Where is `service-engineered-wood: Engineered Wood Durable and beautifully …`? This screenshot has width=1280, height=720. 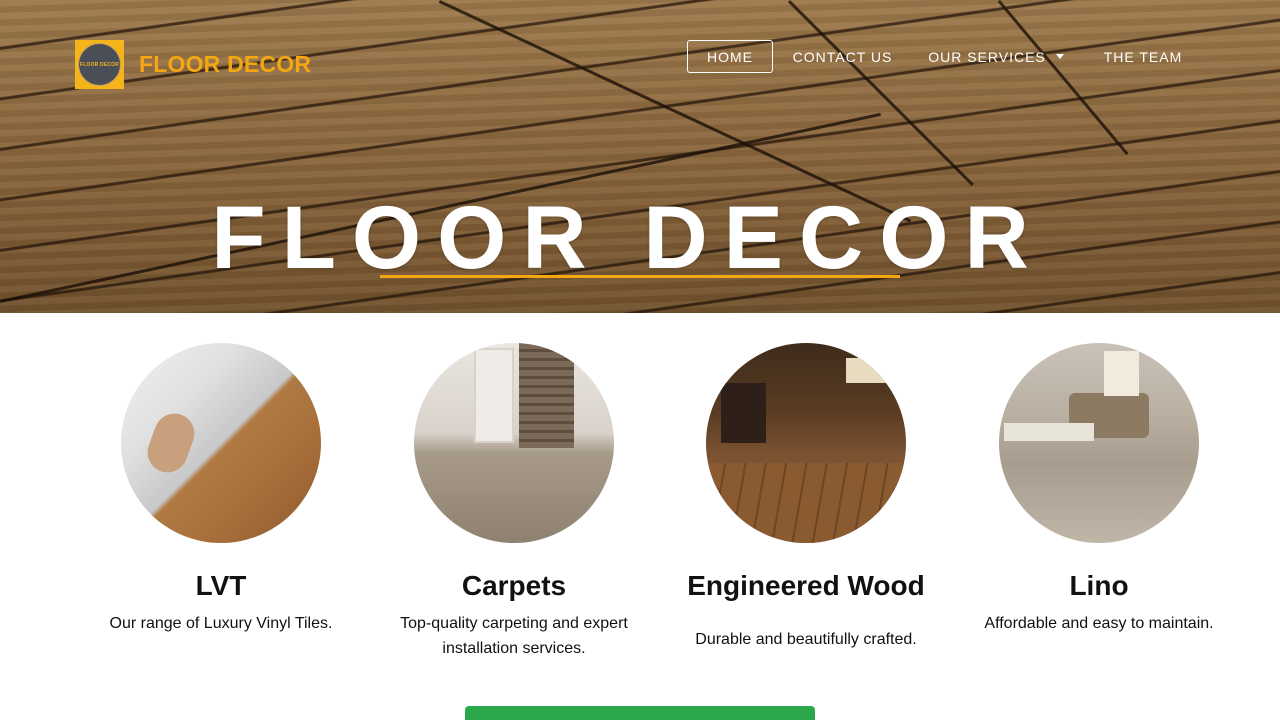
service-engineered-wood: Engineered Wood Durable and beautifully … is located at coordinates (806, 497).